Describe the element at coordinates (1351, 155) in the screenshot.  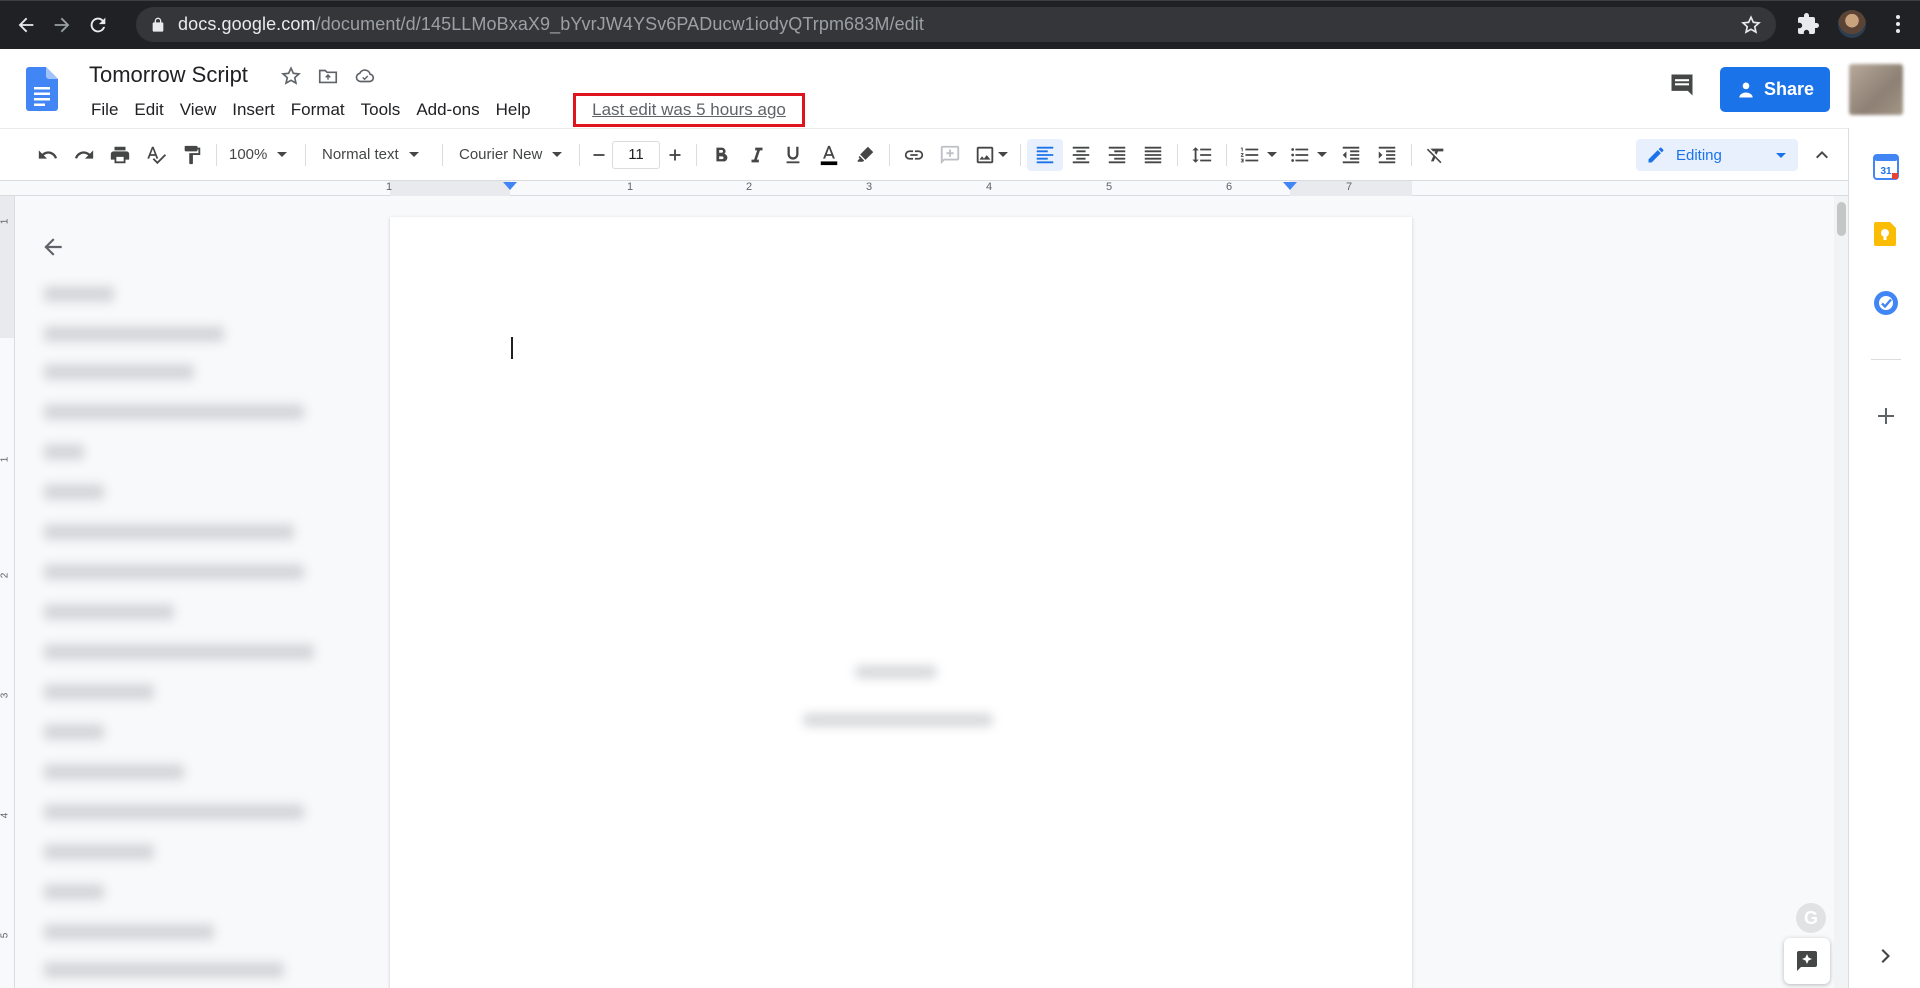
I see `decrease-indent-button` at that location.